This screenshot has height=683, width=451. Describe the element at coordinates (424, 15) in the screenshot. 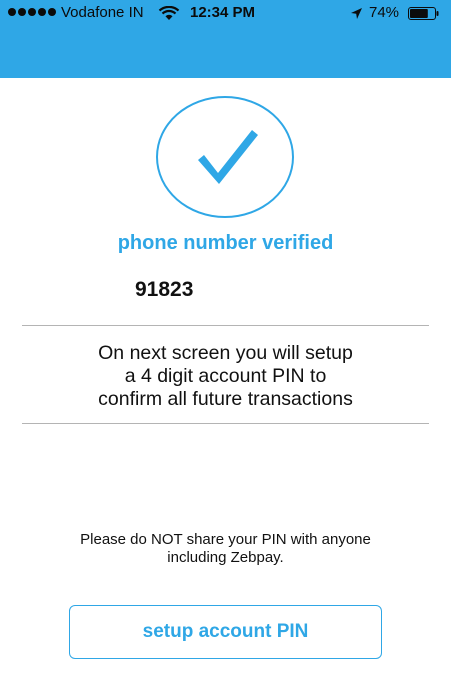

I see `battery-icon` at that location.